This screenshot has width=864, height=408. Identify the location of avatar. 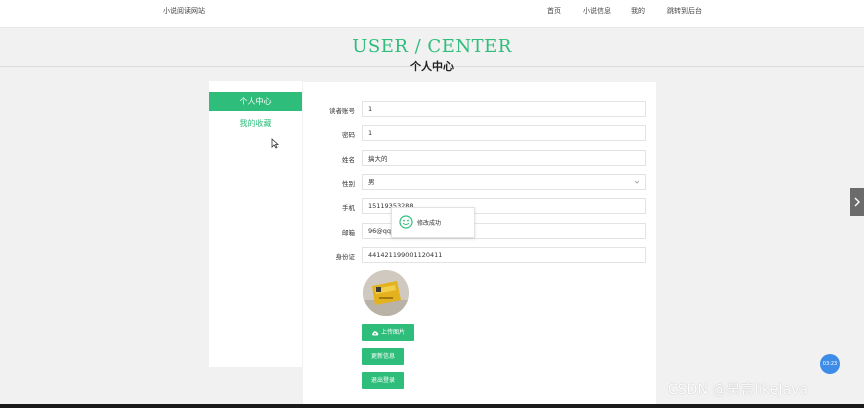
(386, 293).